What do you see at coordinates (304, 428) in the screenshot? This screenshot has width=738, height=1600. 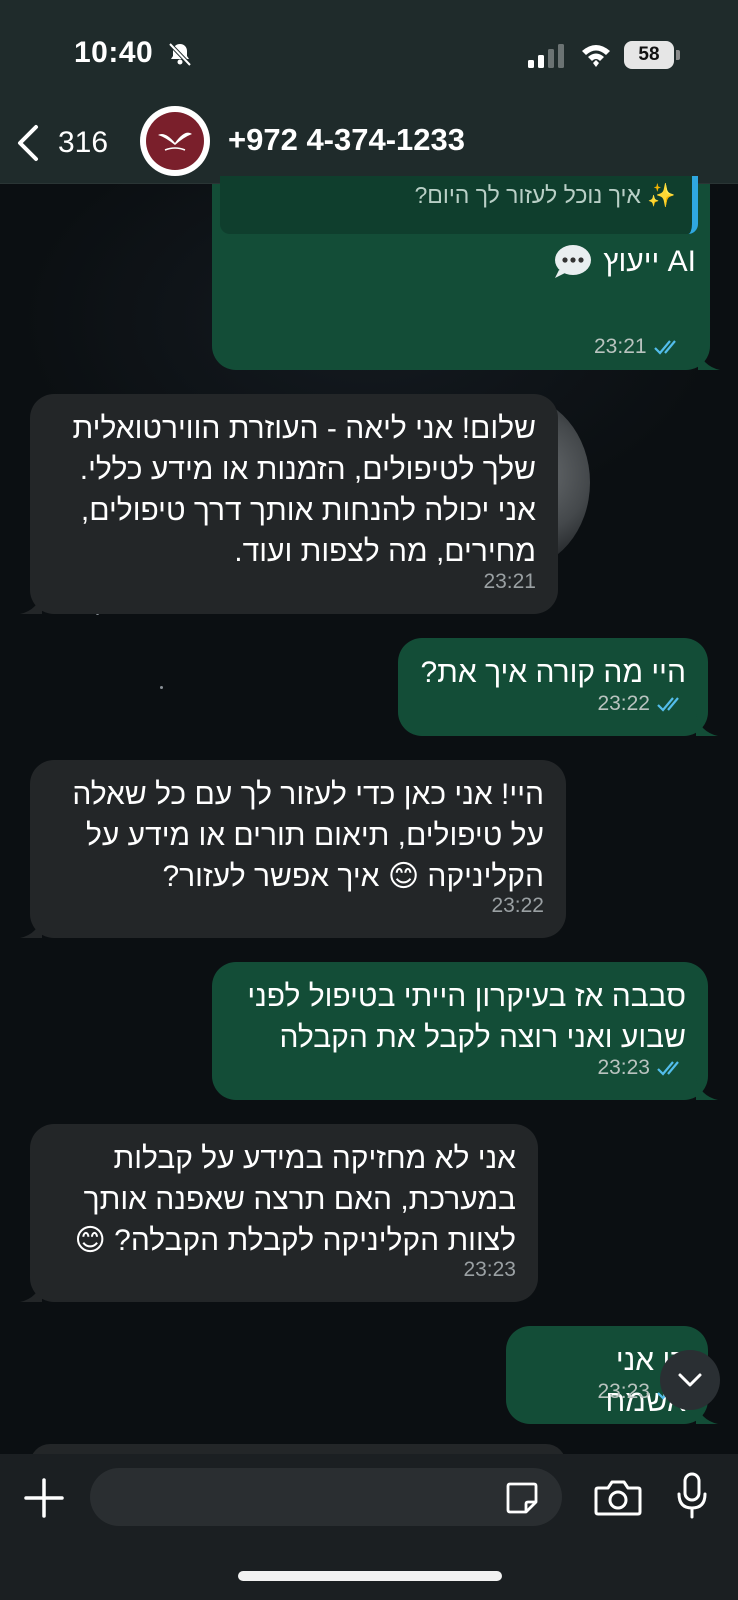 I see `message-line: שלום! אני ליאה - העוזרת הווירטואלית` at bounding box center [304, 428].